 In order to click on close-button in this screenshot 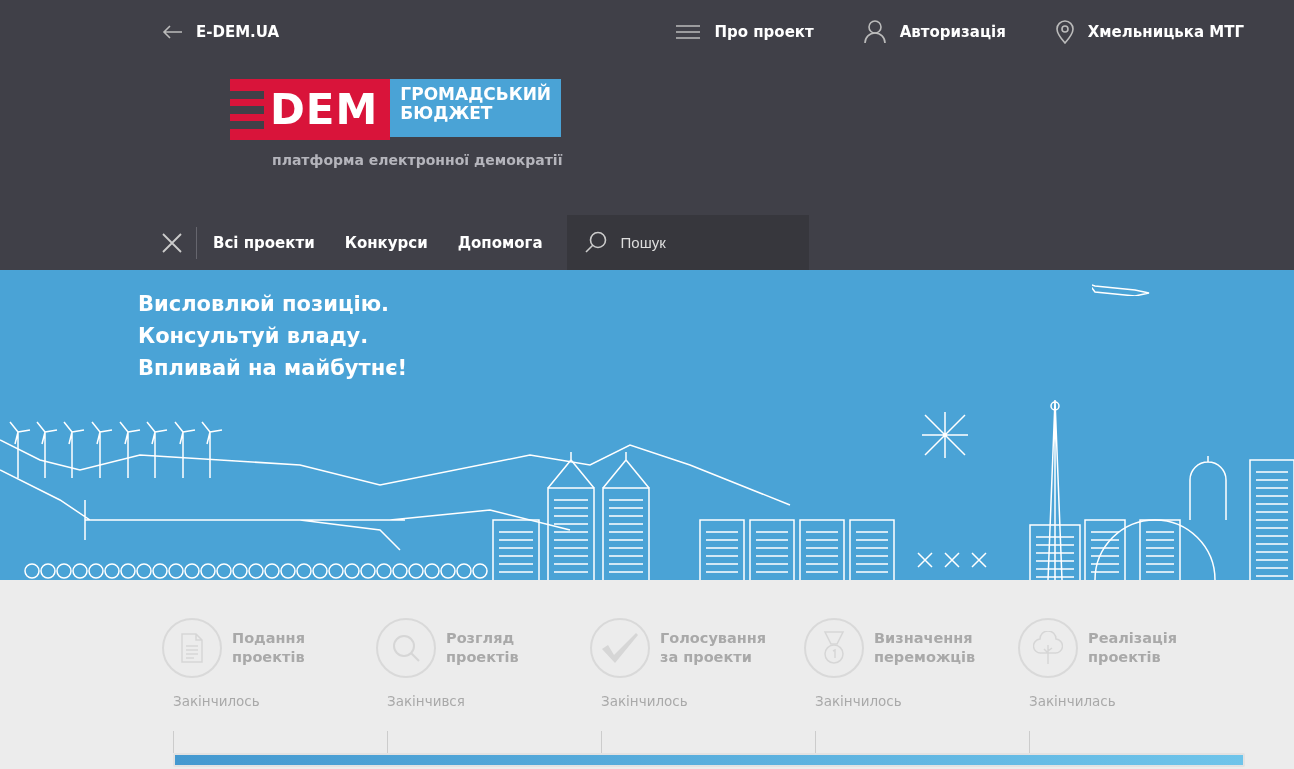, I will do `click(179, 242)`.